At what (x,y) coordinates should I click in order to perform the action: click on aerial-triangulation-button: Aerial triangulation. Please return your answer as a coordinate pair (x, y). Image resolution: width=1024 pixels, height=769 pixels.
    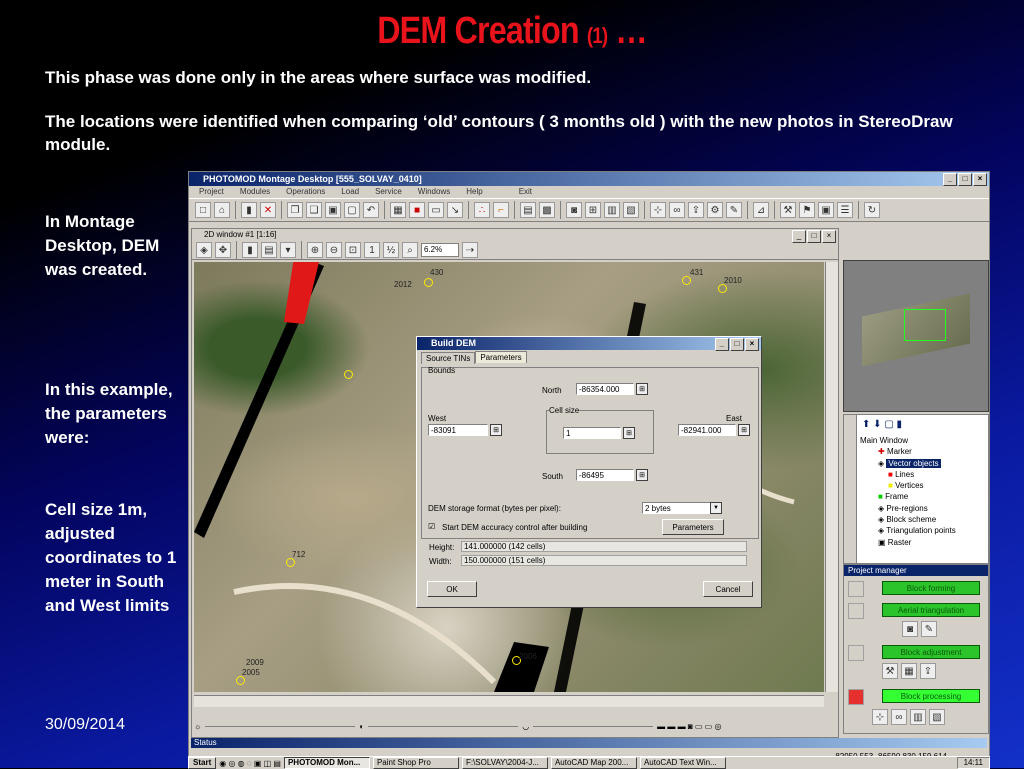
    Looking at the image, I should click on (931, 610).